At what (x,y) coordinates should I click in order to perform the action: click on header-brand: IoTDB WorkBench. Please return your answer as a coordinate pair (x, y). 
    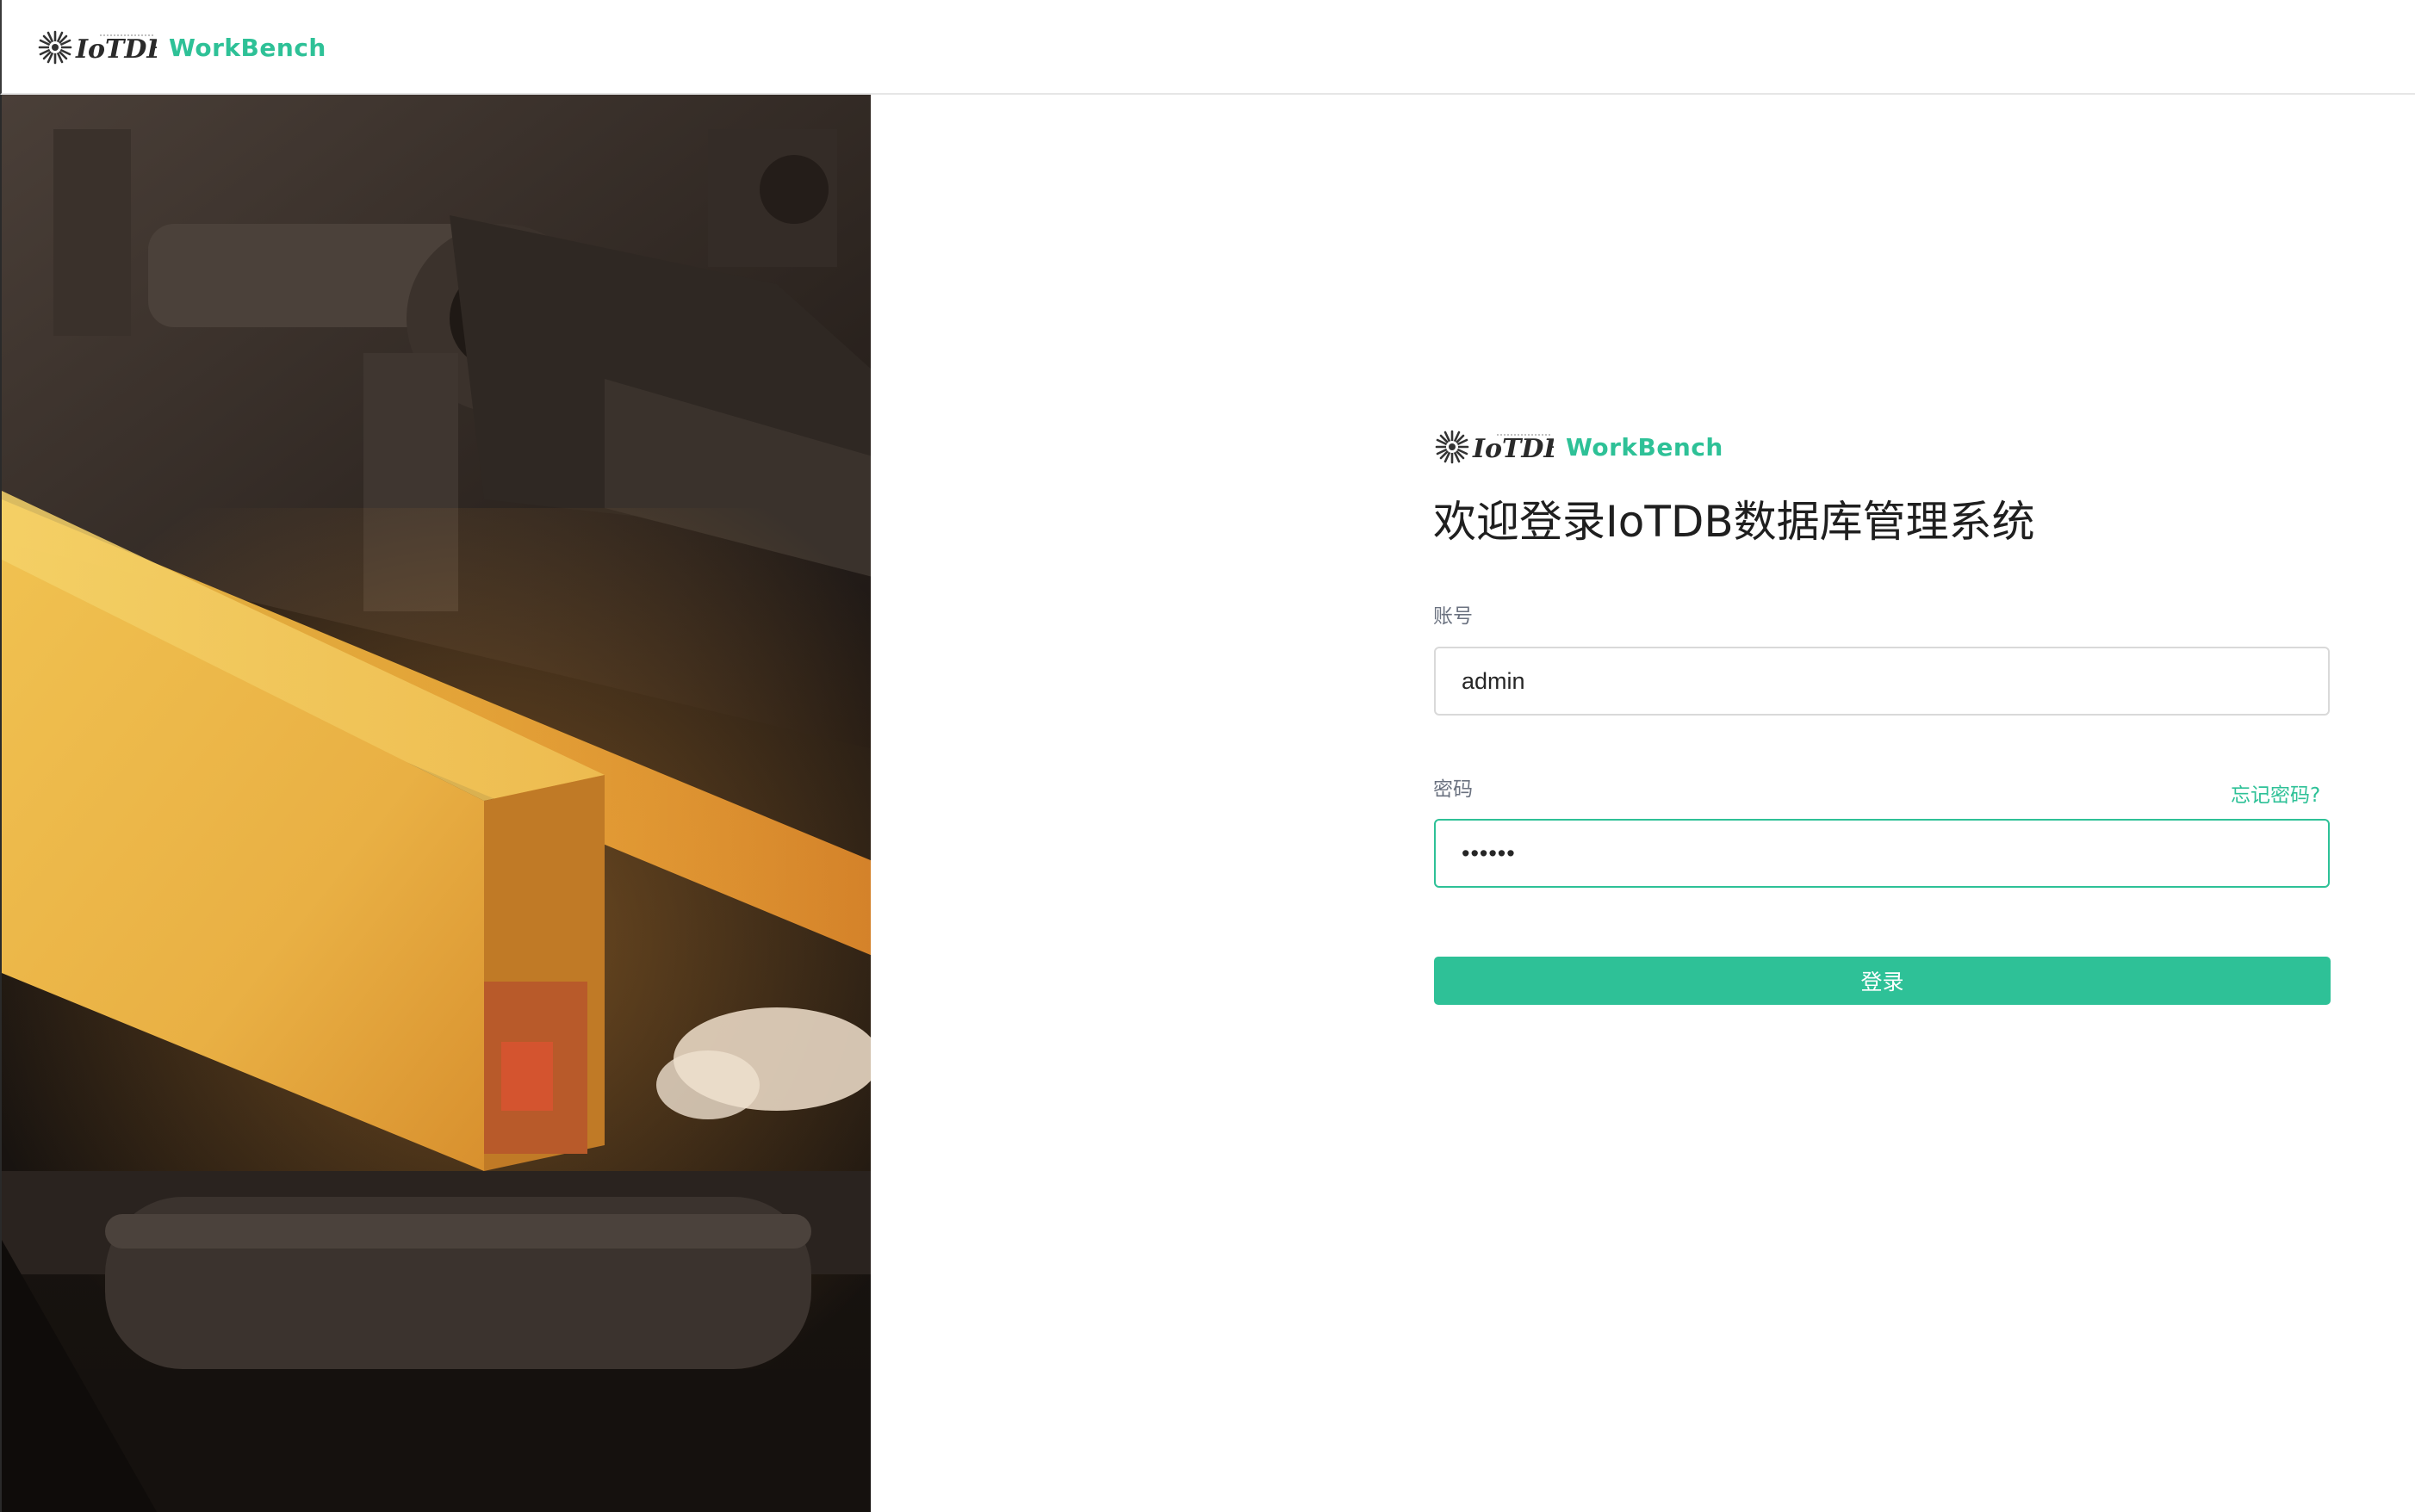
    Looking at the image, I should click on (181, 48).